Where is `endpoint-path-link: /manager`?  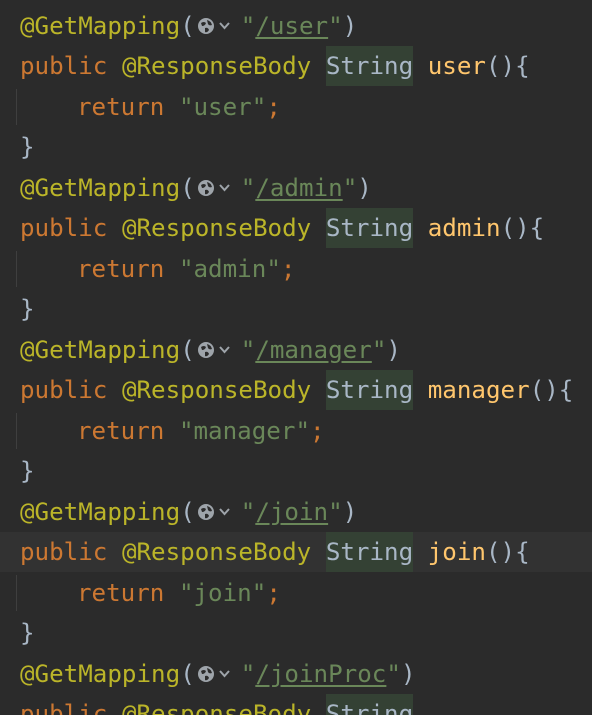 endpoint-path-link: /manager is located at coordinates (313, 350).